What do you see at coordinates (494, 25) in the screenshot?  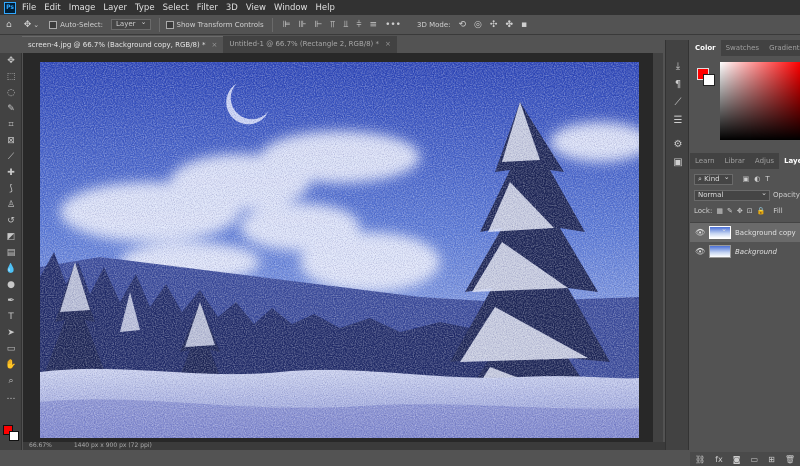 I see `pan-3d-icon: ✣` at bounding box center [494, 25].